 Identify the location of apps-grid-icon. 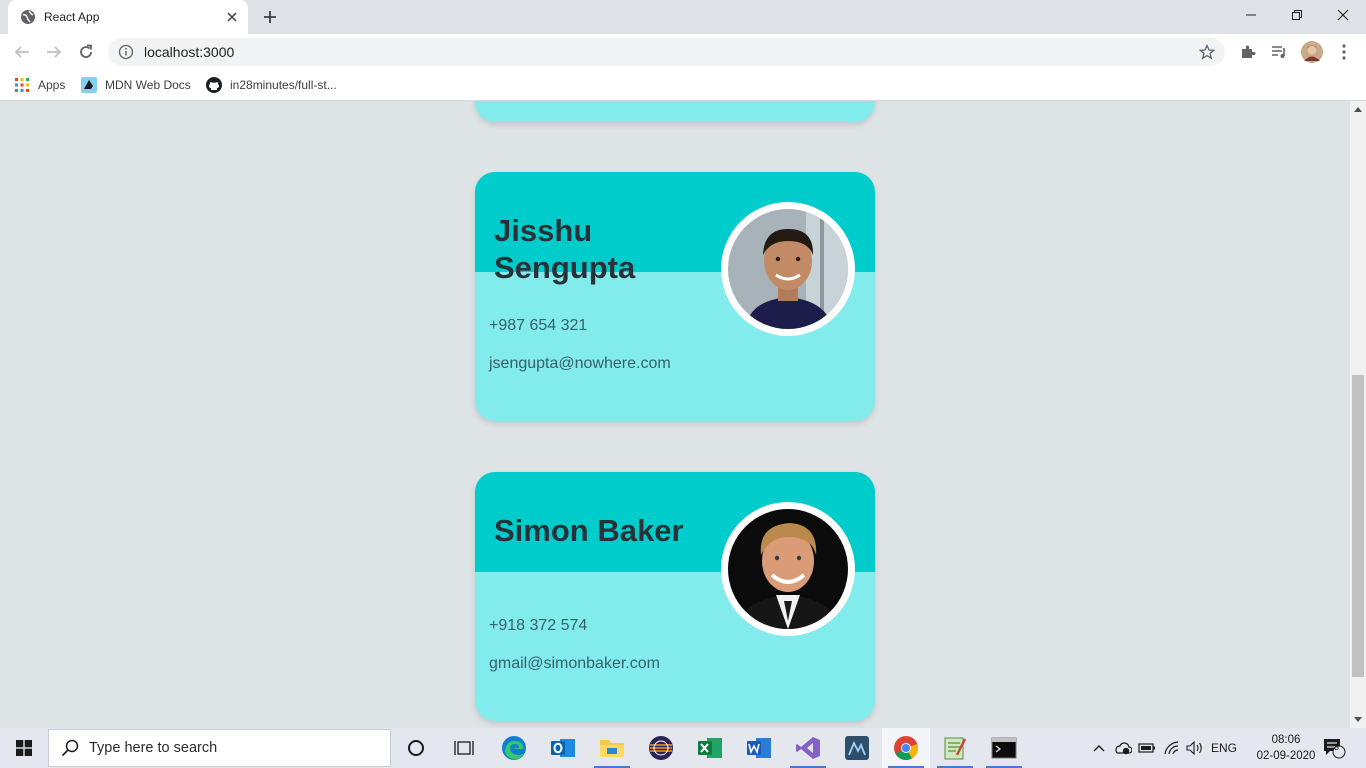
(22, 85).